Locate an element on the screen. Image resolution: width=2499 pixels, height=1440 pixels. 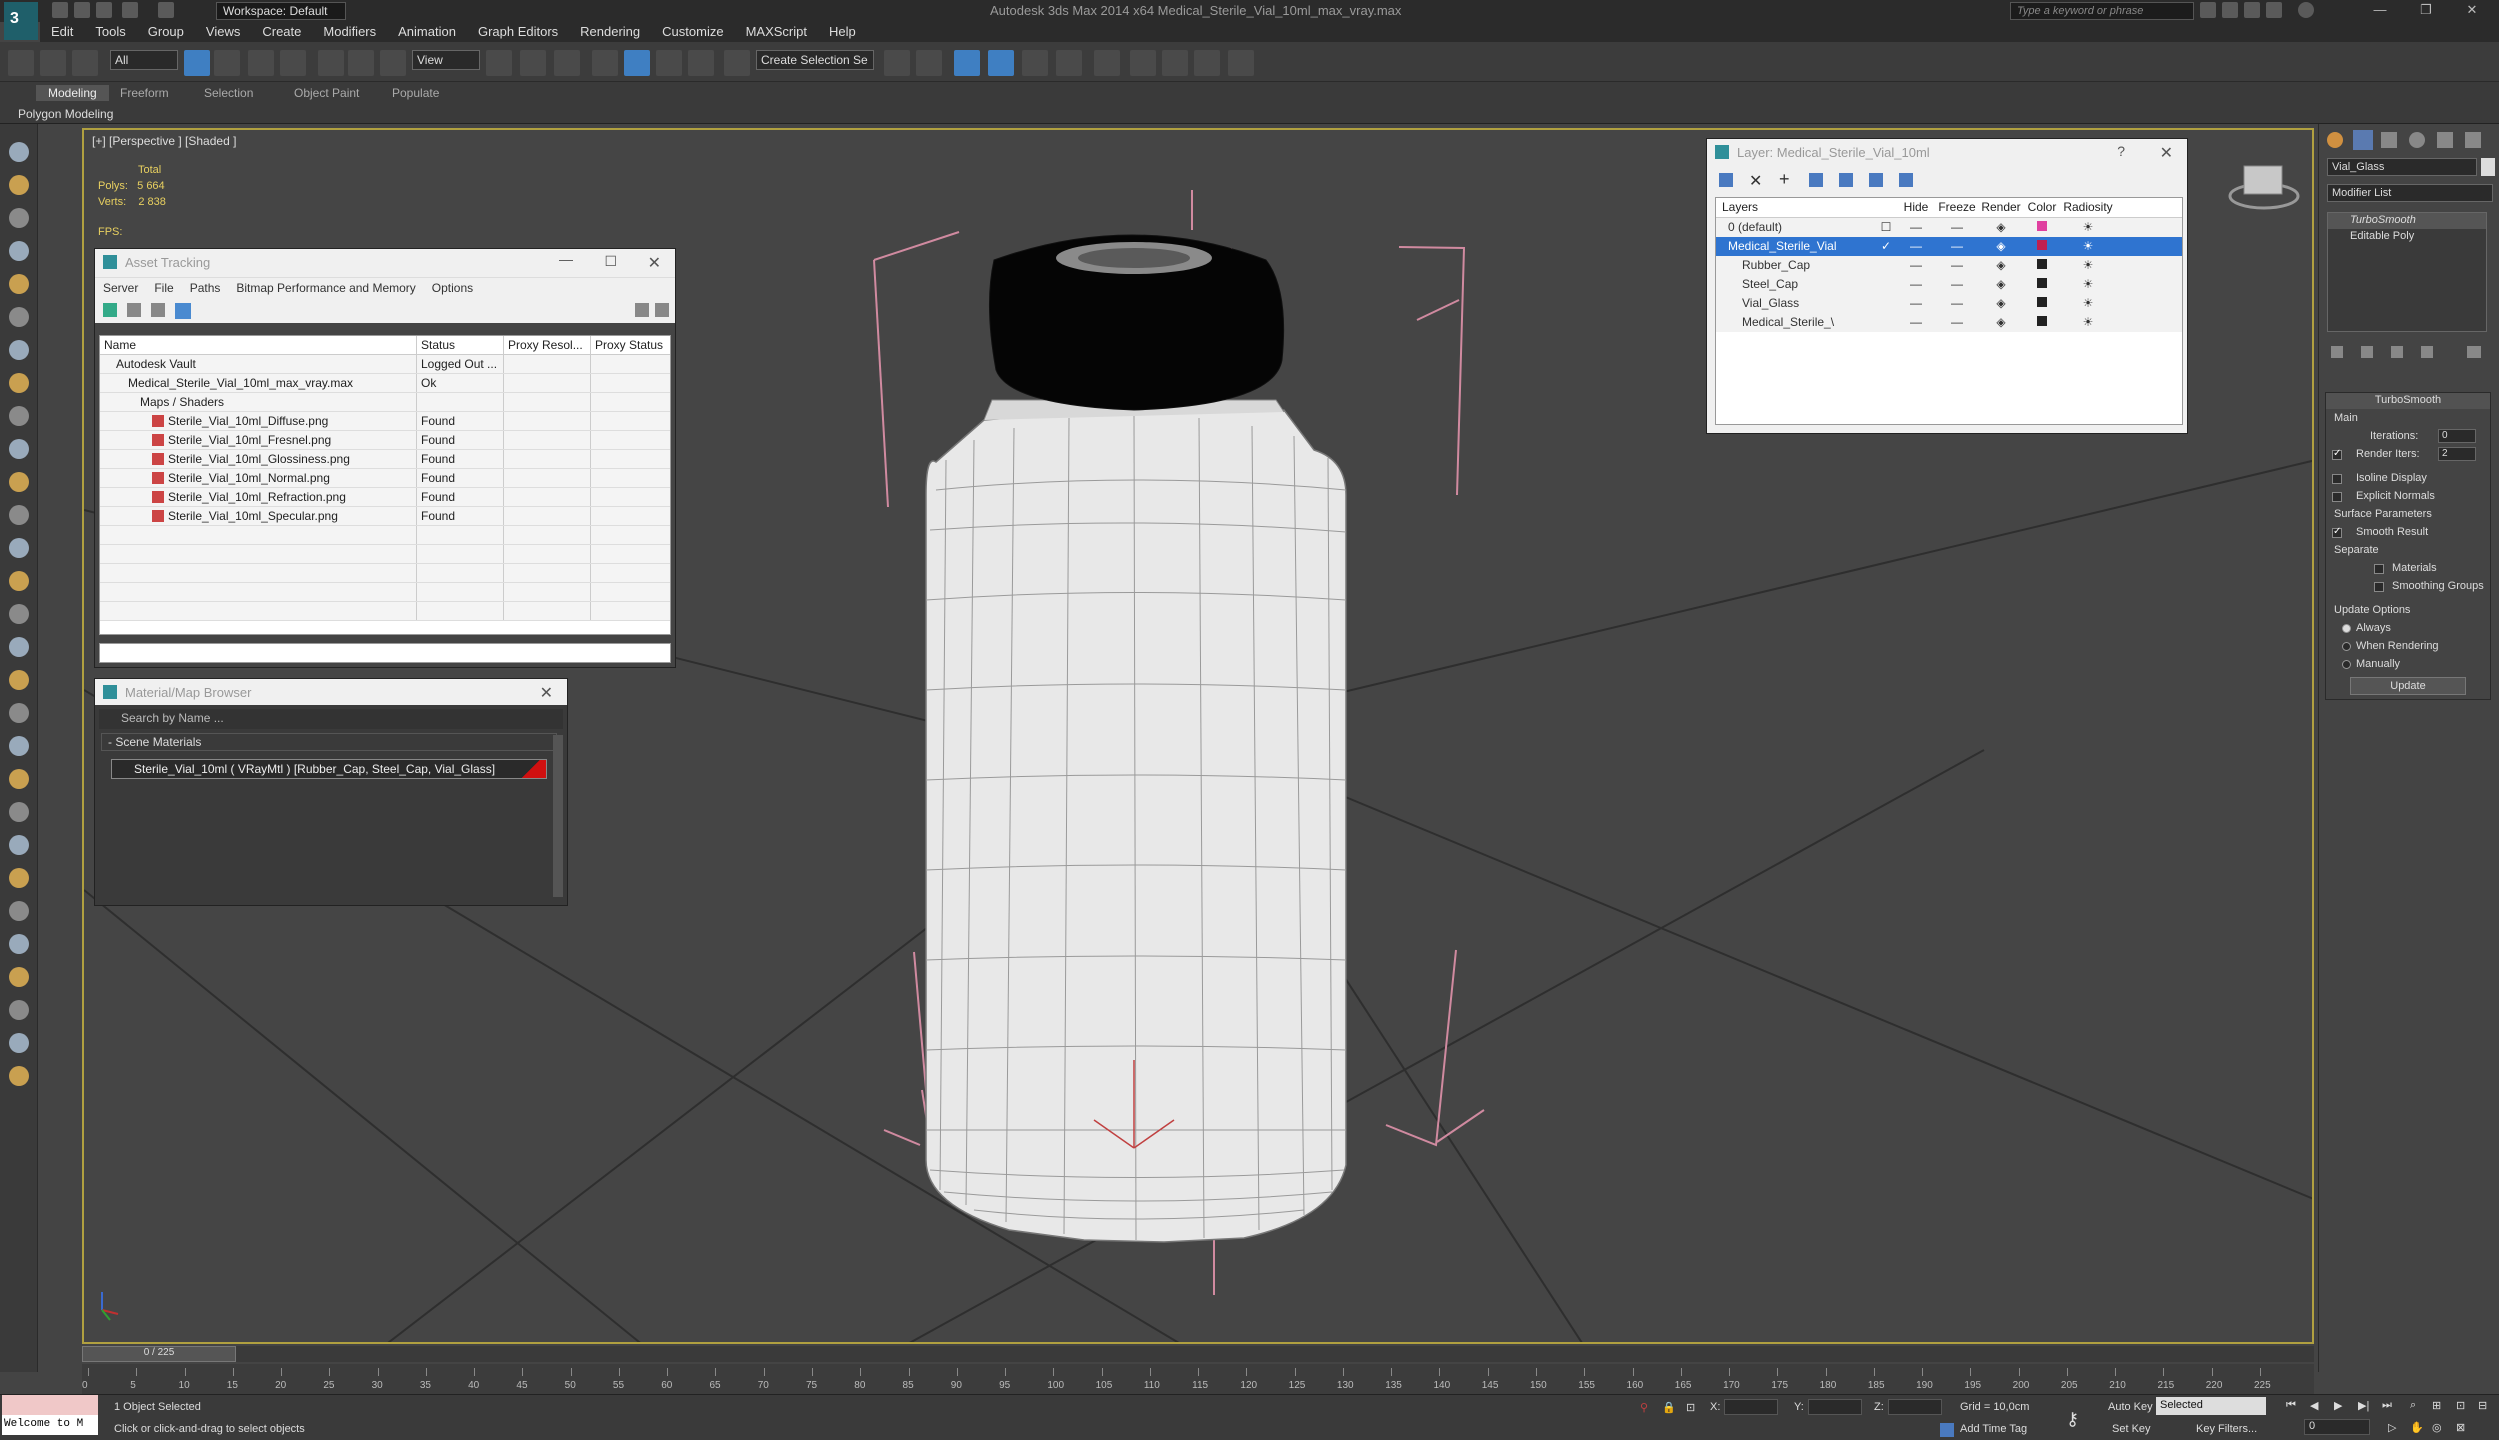
tab-modeling: Modeling is located at coordinates (72, 93).